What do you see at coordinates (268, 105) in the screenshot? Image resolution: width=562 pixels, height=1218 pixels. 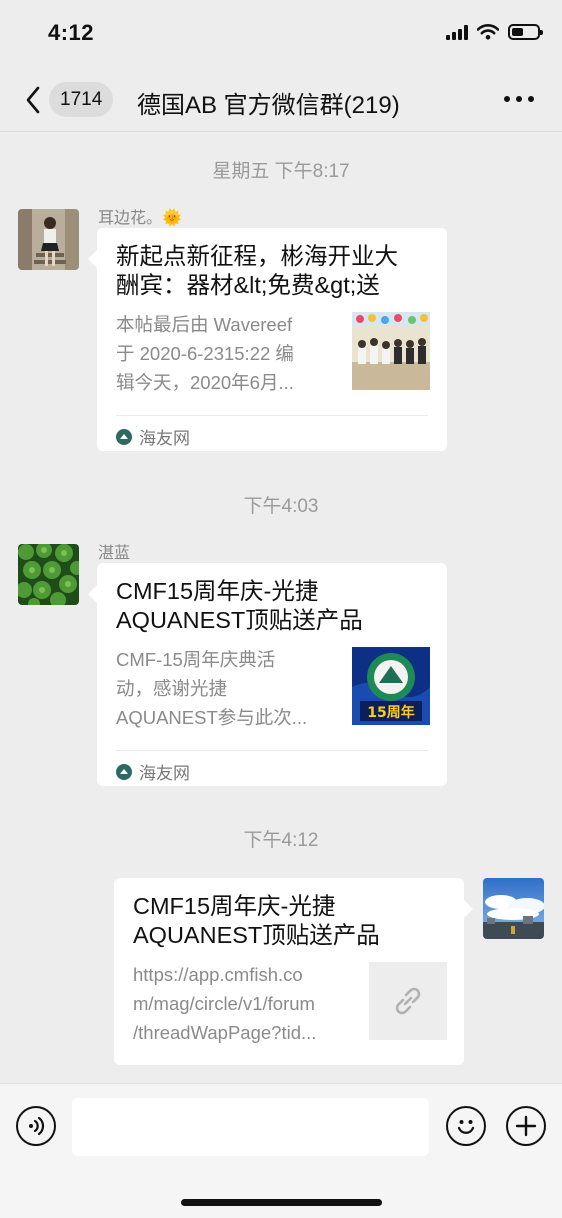 I see `chat-title: 德国AB 官方微信群(219)` at bounding box center [268, 105].